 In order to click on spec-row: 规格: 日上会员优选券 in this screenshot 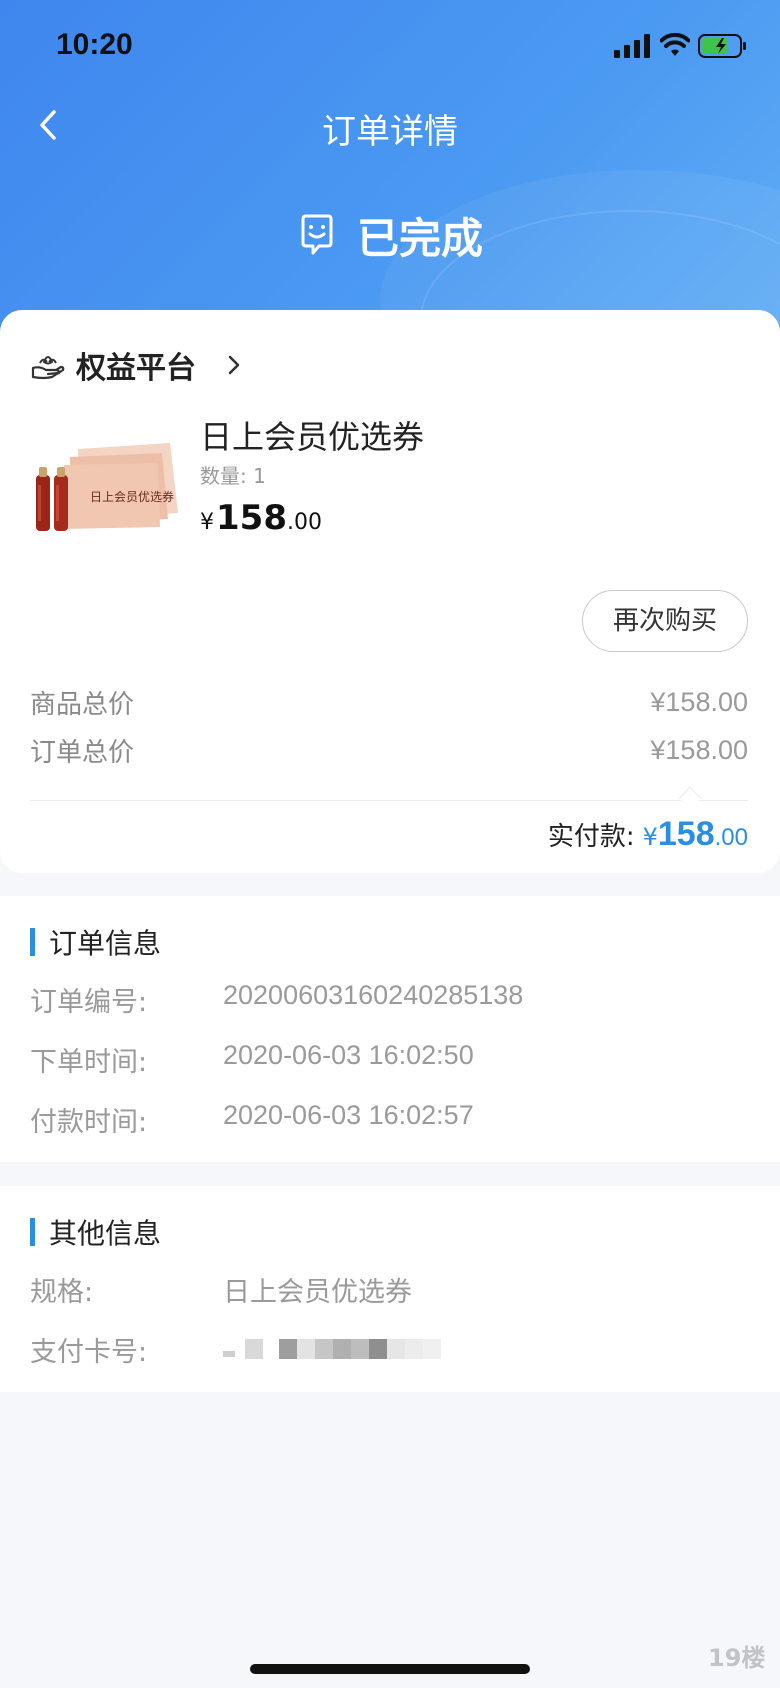, I will do `click(221, 1289)`.